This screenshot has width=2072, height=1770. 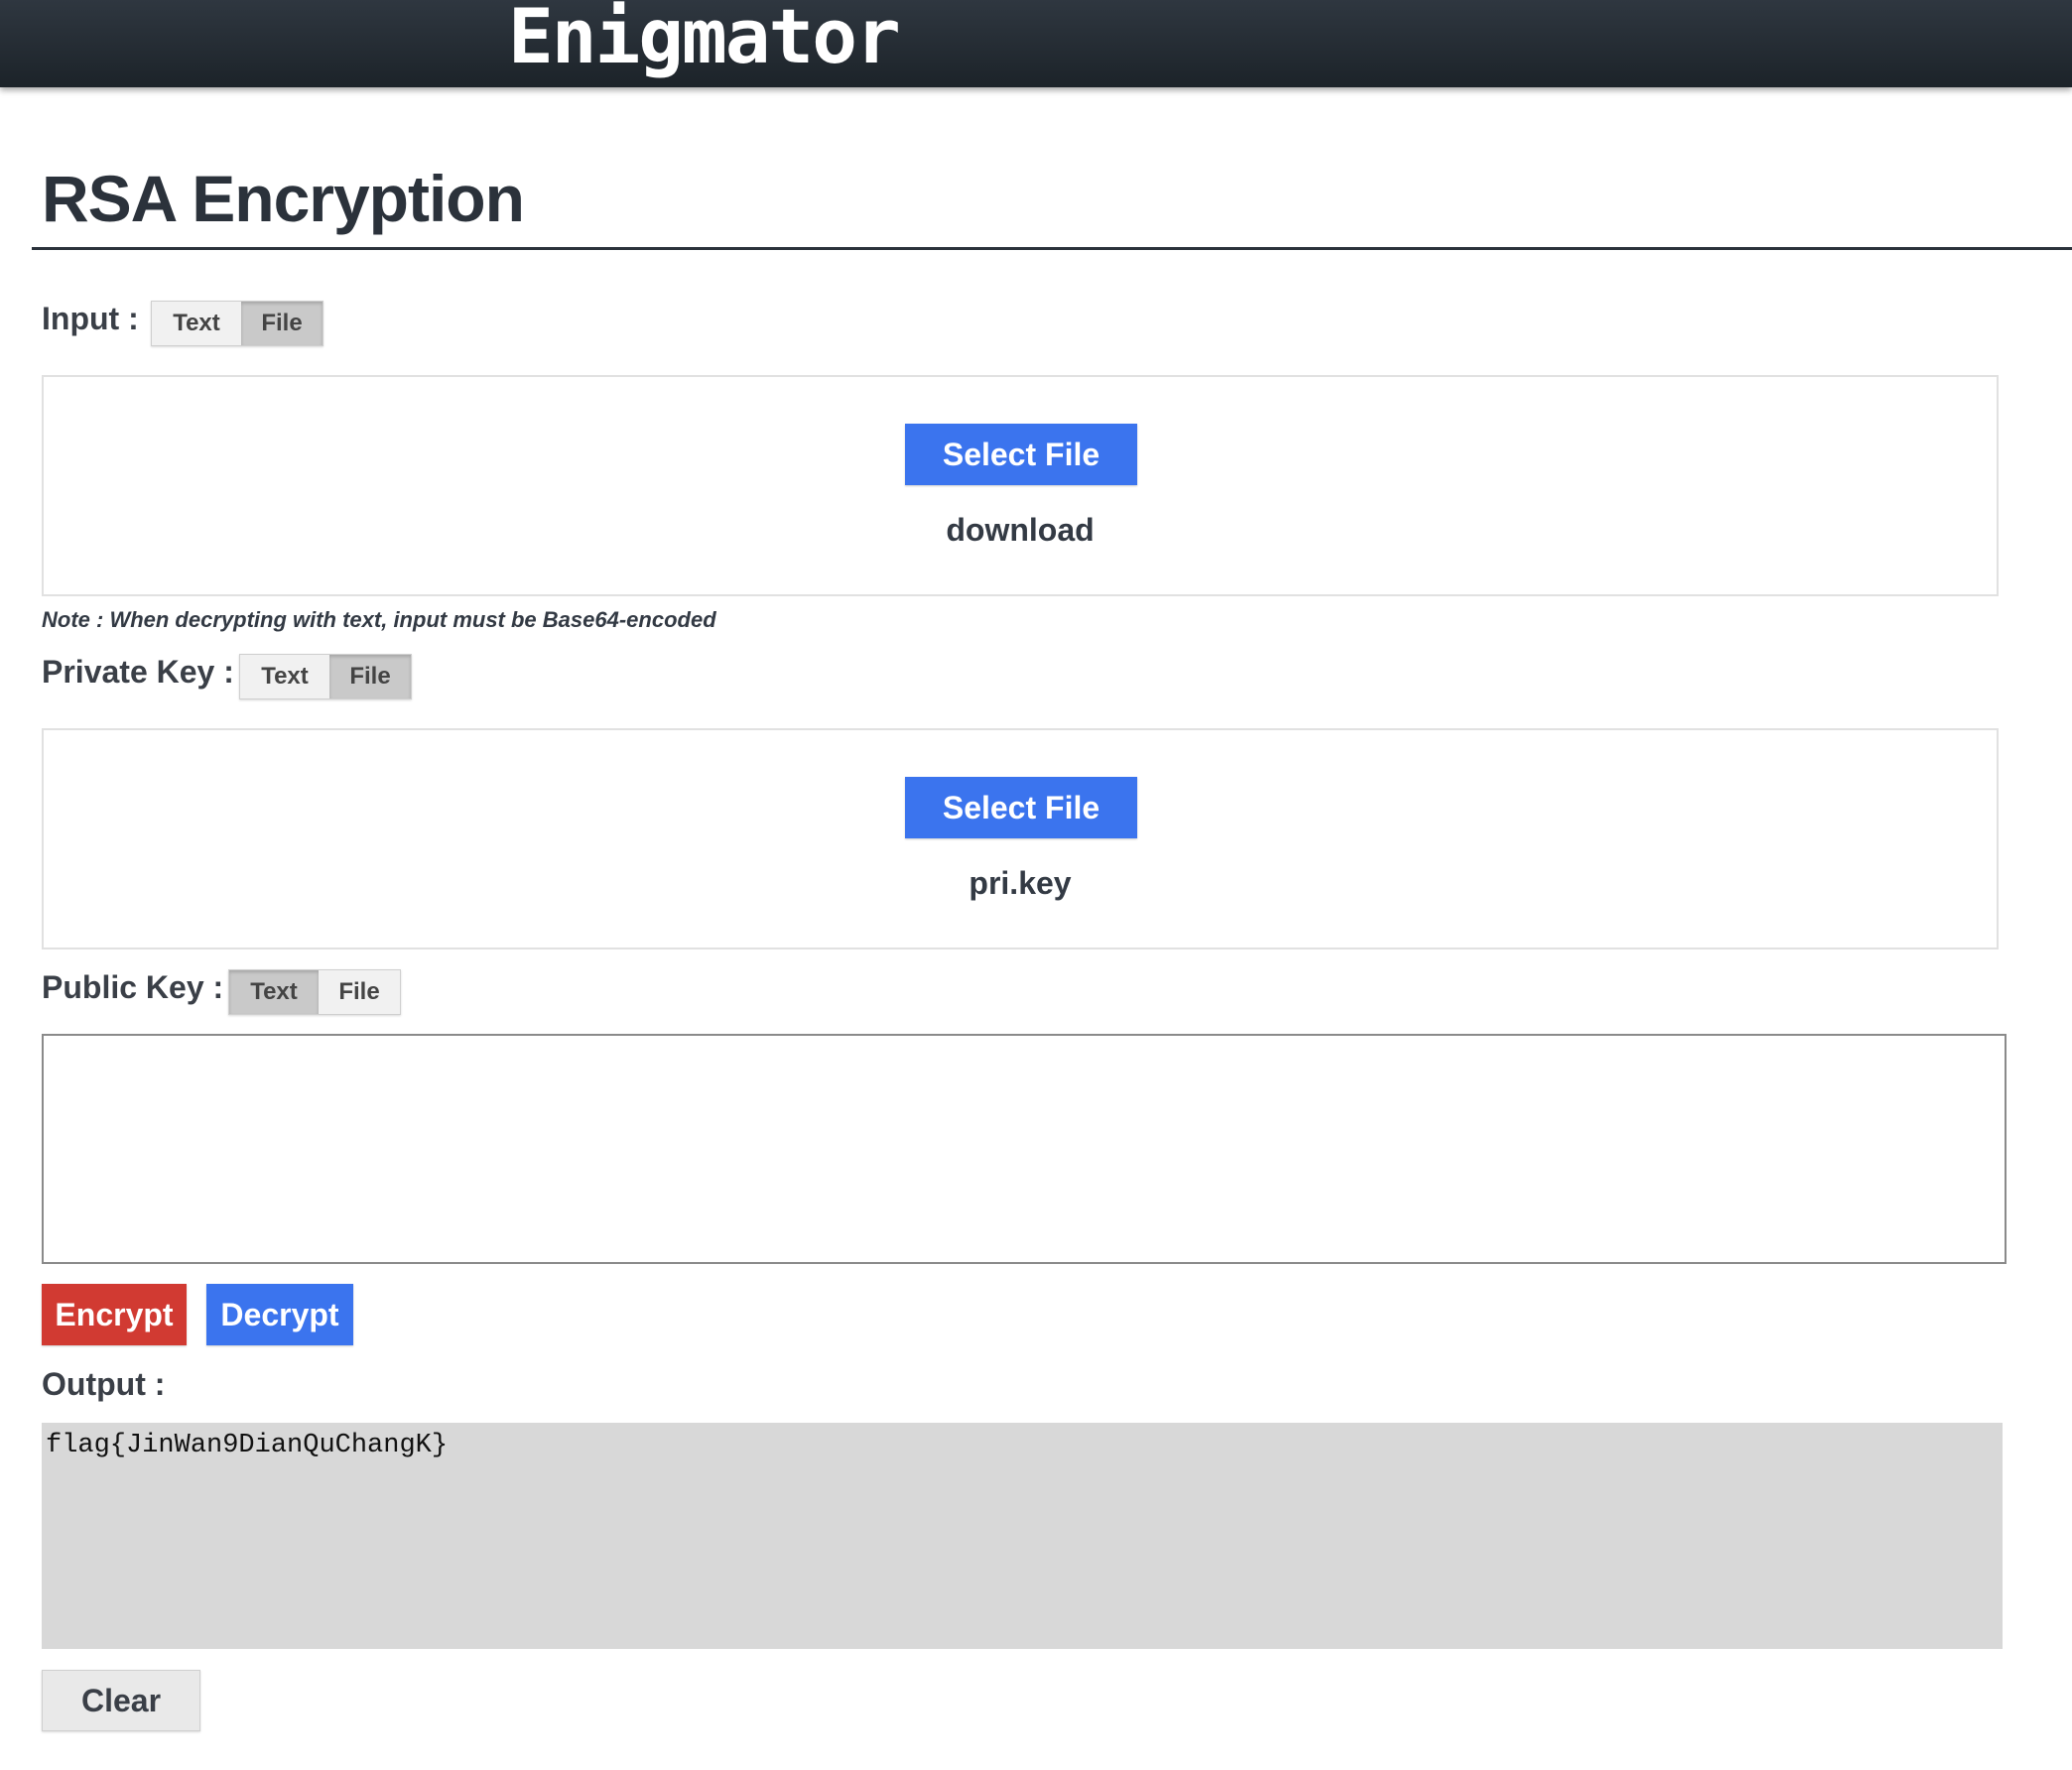 I want to click on input-file-tab: File, so click(x=282, y=323).